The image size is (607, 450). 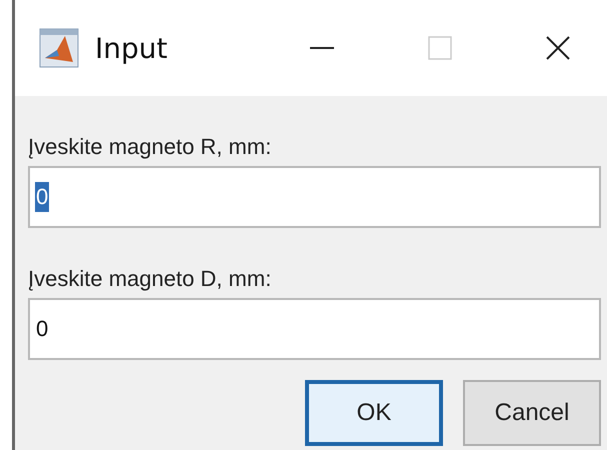 I want to click on dialog-button: Cancel, so click(x=532, y=413).